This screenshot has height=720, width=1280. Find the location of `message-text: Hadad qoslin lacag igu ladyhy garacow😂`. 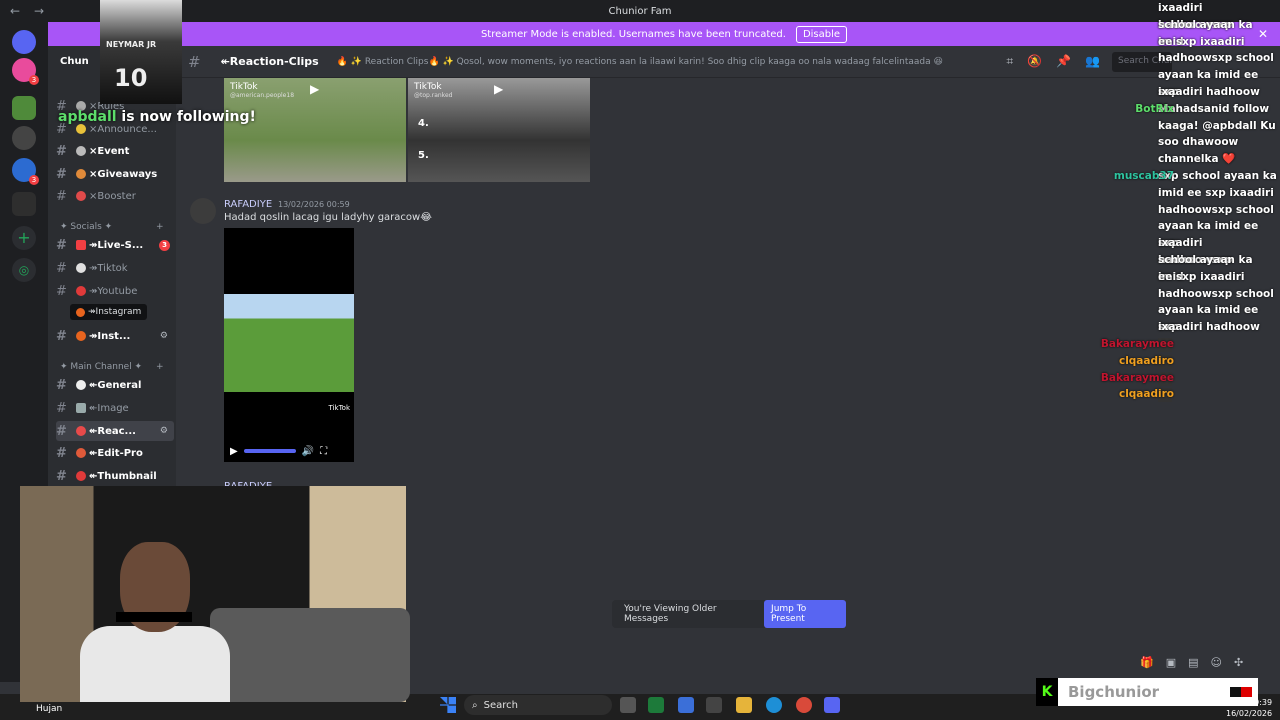

message-text: Hadad qoslin lacag igu ladyhy garacow😂 is located at coordinates (328, 217).